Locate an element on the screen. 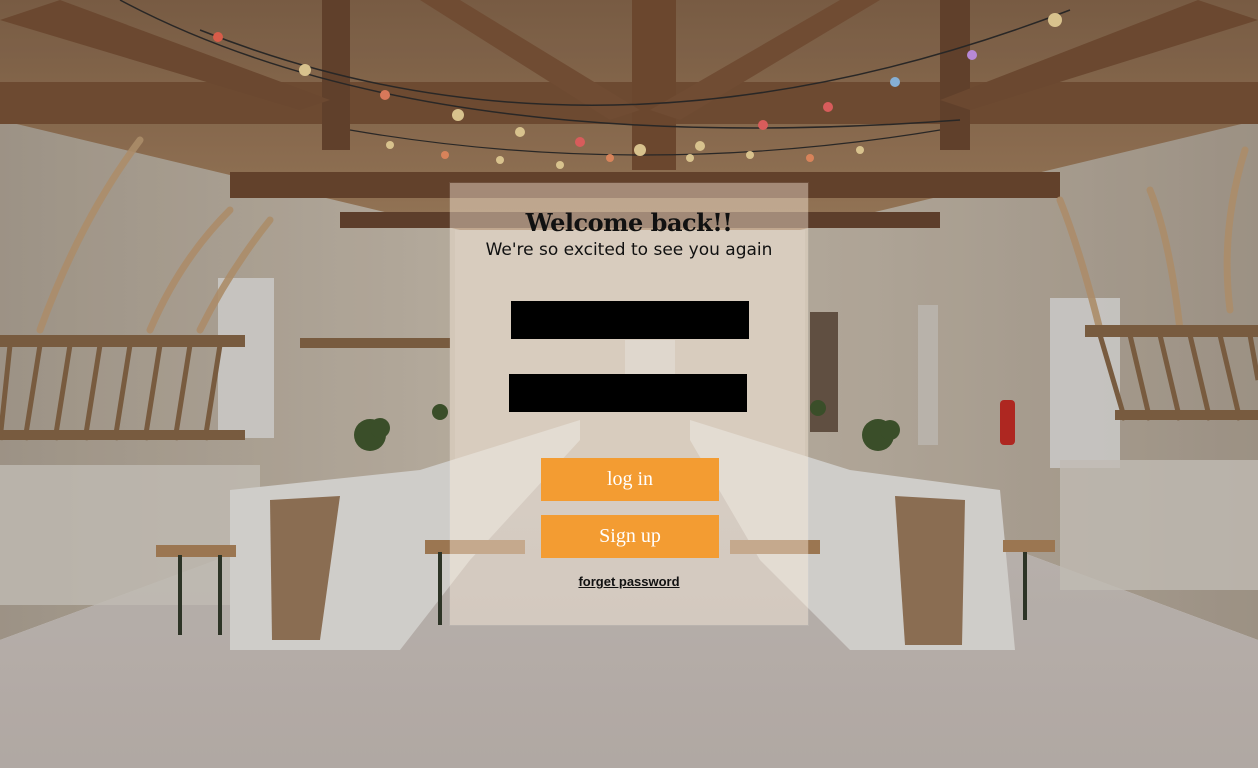  page-title: Welcome back!! is located at coordinates (629, 222).